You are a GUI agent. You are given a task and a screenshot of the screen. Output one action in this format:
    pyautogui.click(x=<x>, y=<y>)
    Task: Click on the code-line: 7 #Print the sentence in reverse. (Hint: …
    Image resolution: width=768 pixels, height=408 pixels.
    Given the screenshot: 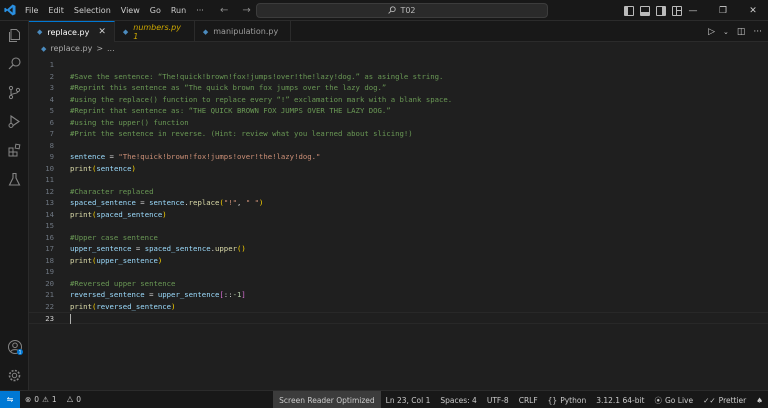 What is the action you would take?
    pyautogui.click(x=398, y=134)
    